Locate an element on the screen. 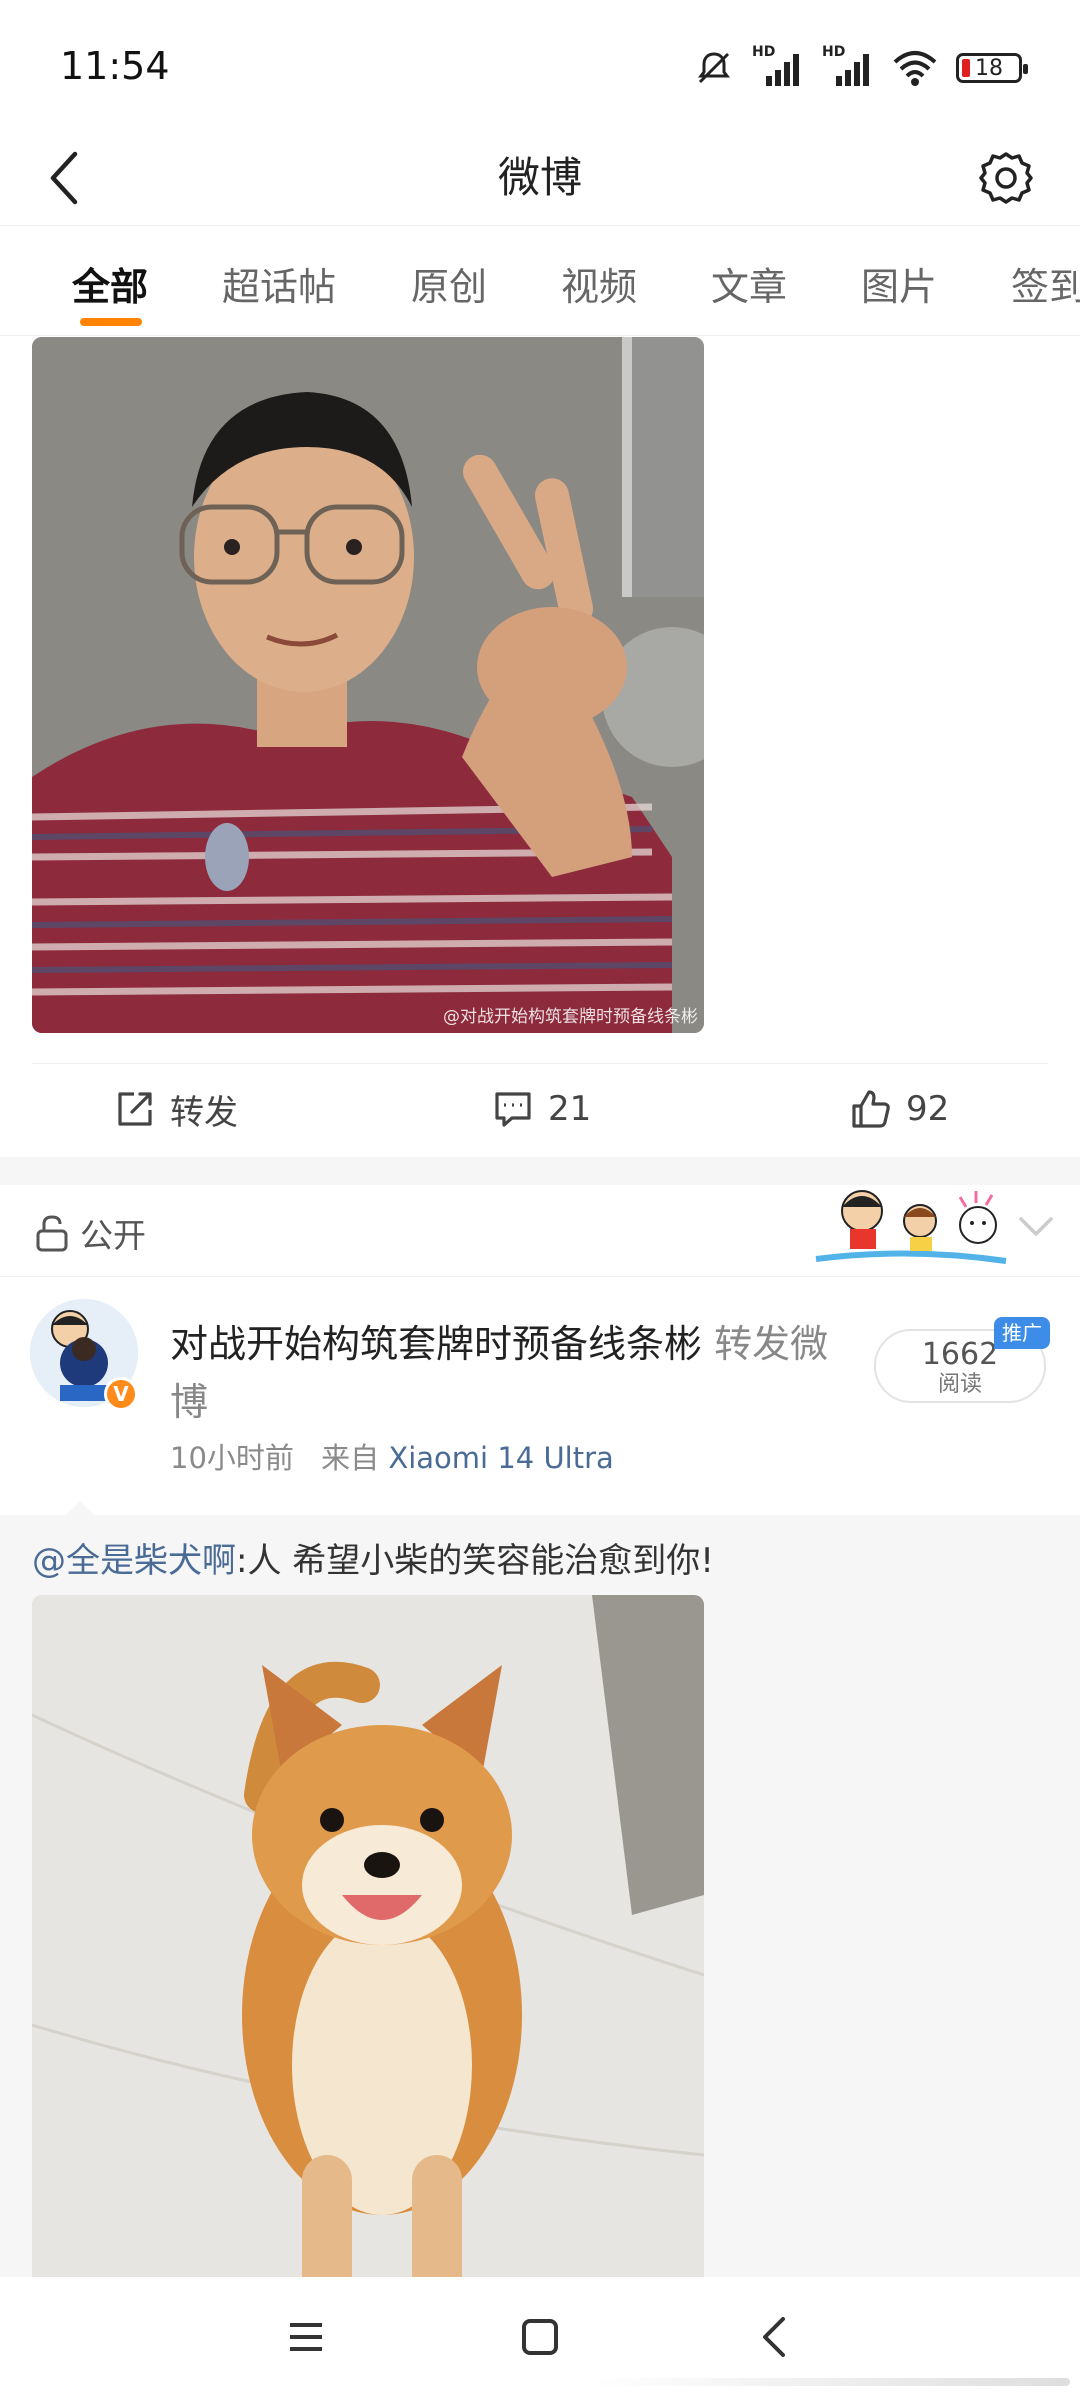 This screenshot has height=2400, width=1080. status-icons: HD HD 18 is located at coordinates (861, 67).